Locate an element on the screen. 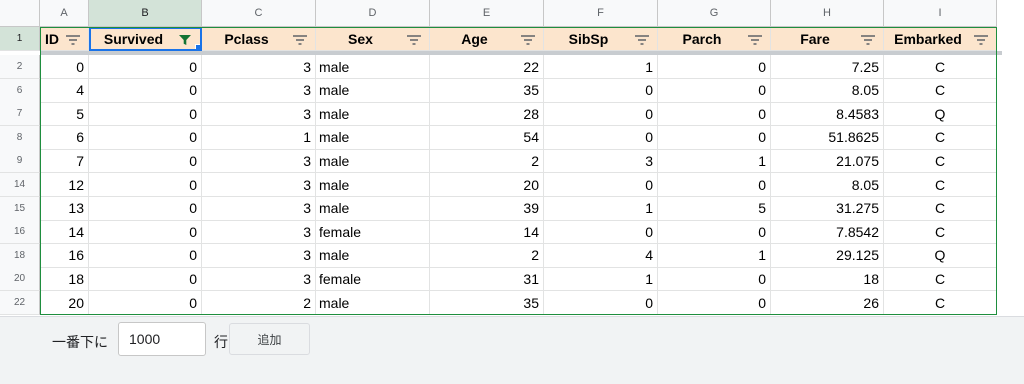  cell-fare: 21.075 is located at coordinates (827, 161).